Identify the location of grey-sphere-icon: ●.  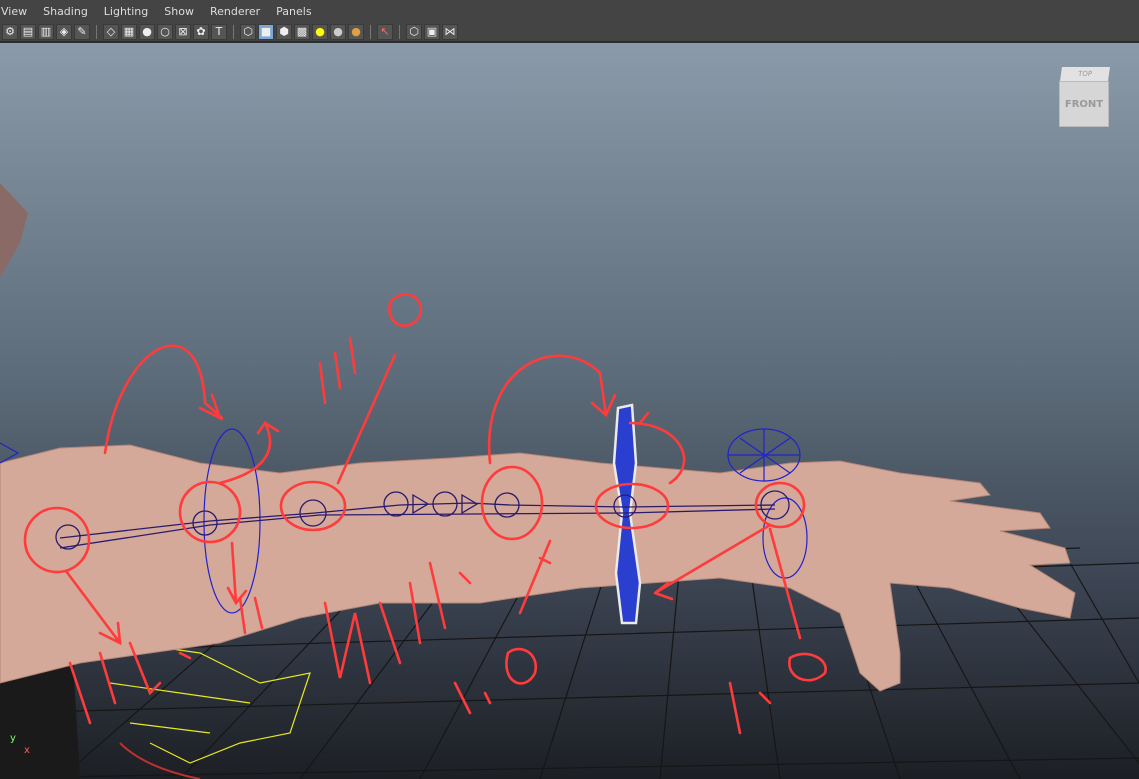
(338, 31).